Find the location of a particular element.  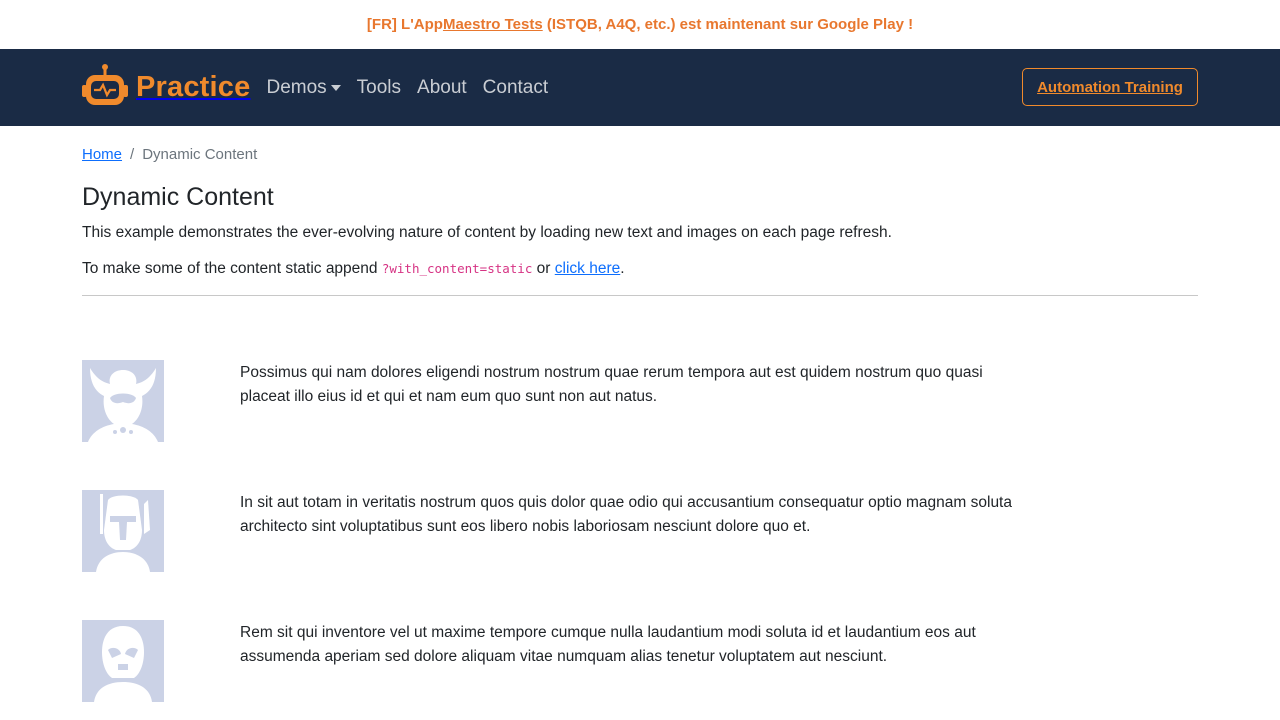

automation-training-button: Automation Training is located at coordinates (1110, 87).